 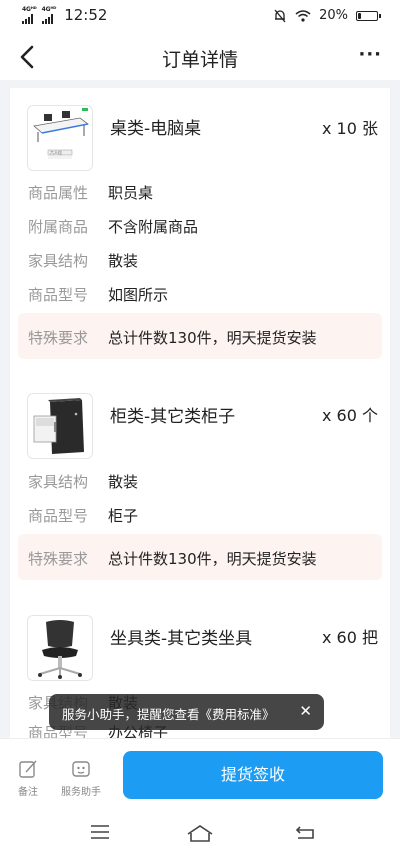 I want to click on home-icon, so click(x=200, y=833).